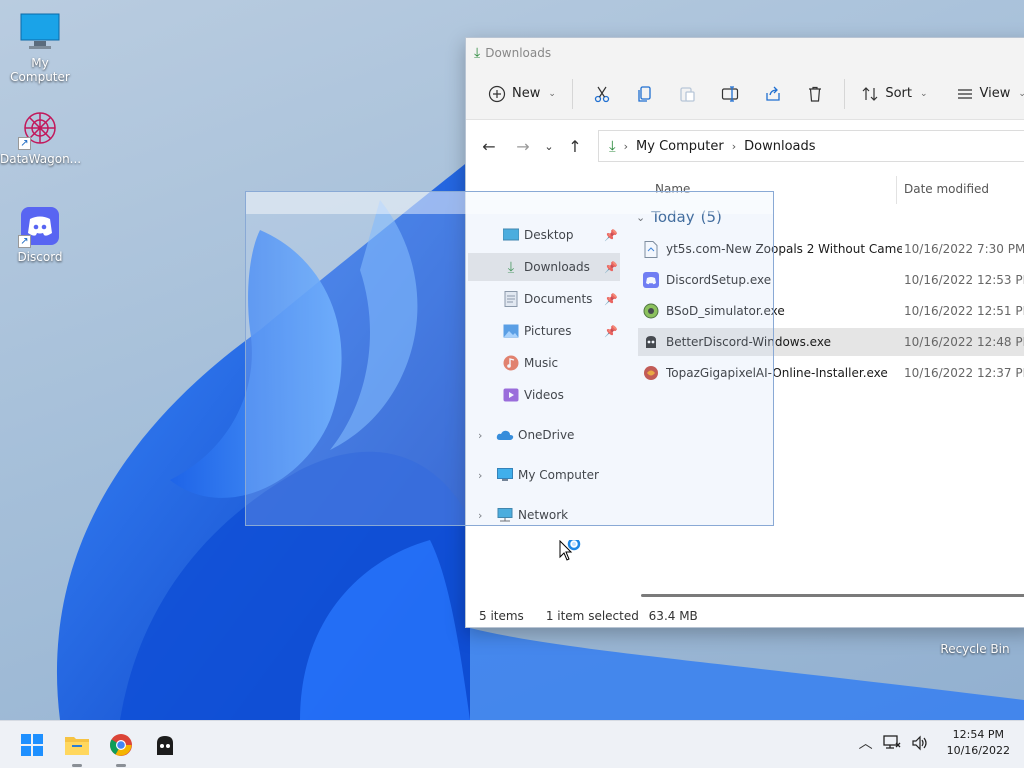 Image resolution: width=1024 pixels, height=768 pixels. Describe the element at coordinates (673, 616) in the screenshot. I see `status-size: 63.4 MB` at that location.